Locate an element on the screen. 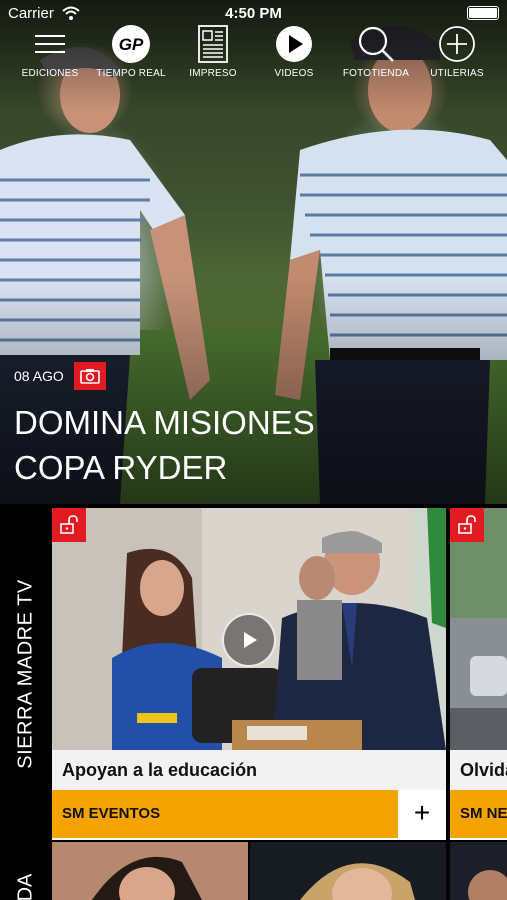  hero-meta: 08 AGO is located at coordinates (60, 376).